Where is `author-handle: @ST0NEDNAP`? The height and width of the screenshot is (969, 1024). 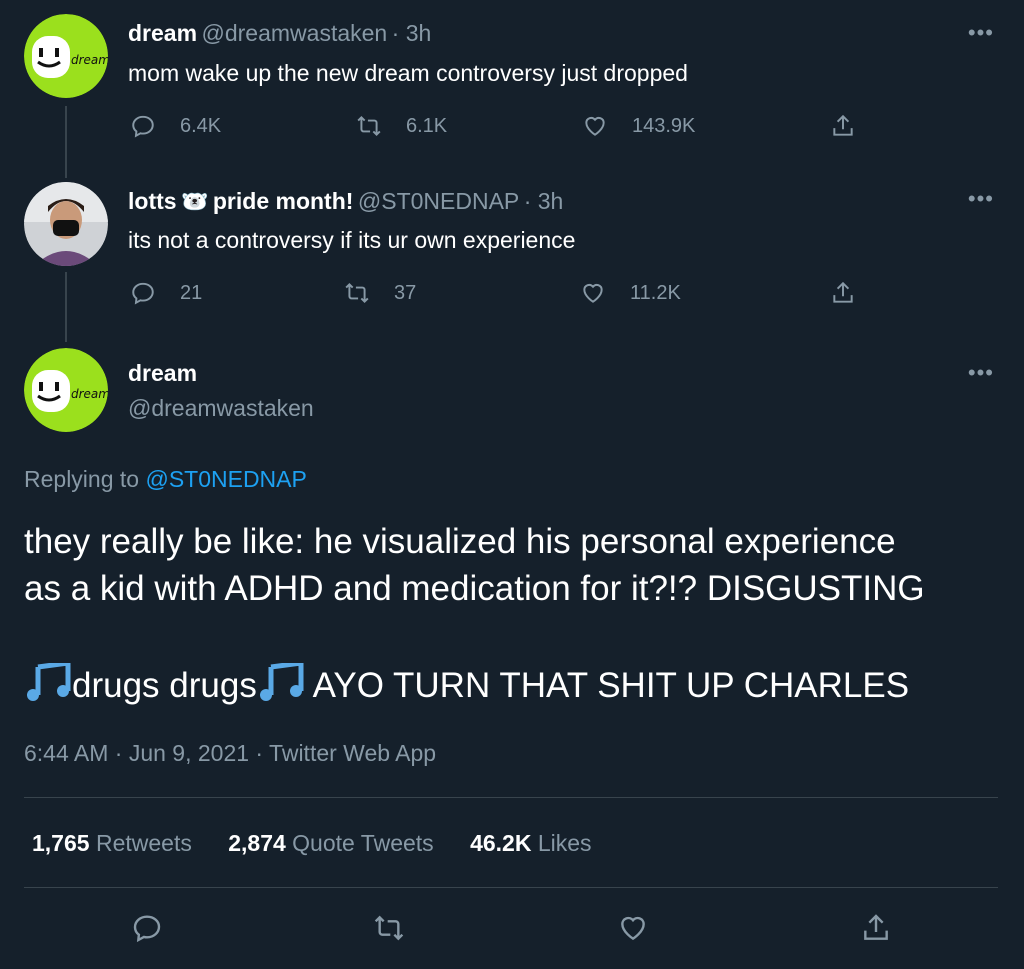 author-handle: @ST0NEDNAP is located at coordinates (438, 201).